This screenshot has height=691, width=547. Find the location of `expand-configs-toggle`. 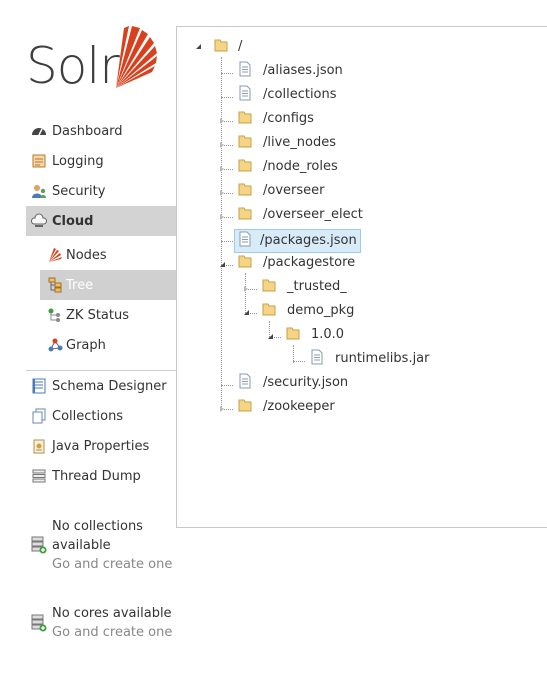

expand-configs-toggle is located at coordinates (222, 121).